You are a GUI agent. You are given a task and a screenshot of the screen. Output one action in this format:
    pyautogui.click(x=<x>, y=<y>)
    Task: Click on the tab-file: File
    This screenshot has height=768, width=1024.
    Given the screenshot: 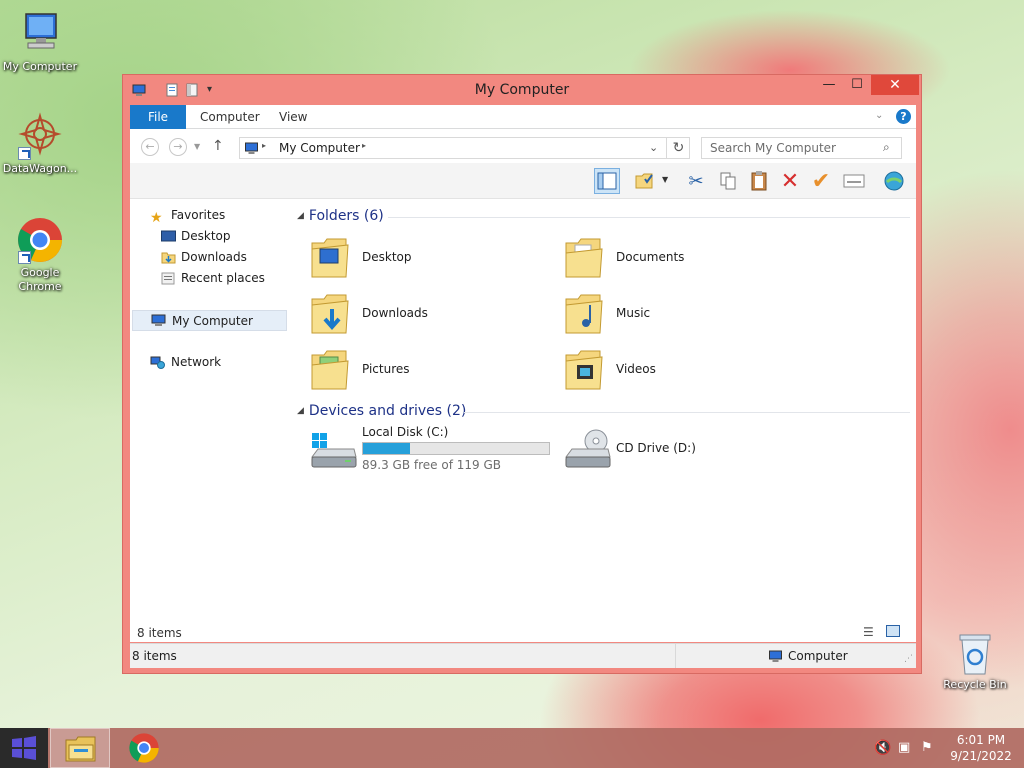 What is the action you would take?
    pyautogui.click(x=158, y=117)
    